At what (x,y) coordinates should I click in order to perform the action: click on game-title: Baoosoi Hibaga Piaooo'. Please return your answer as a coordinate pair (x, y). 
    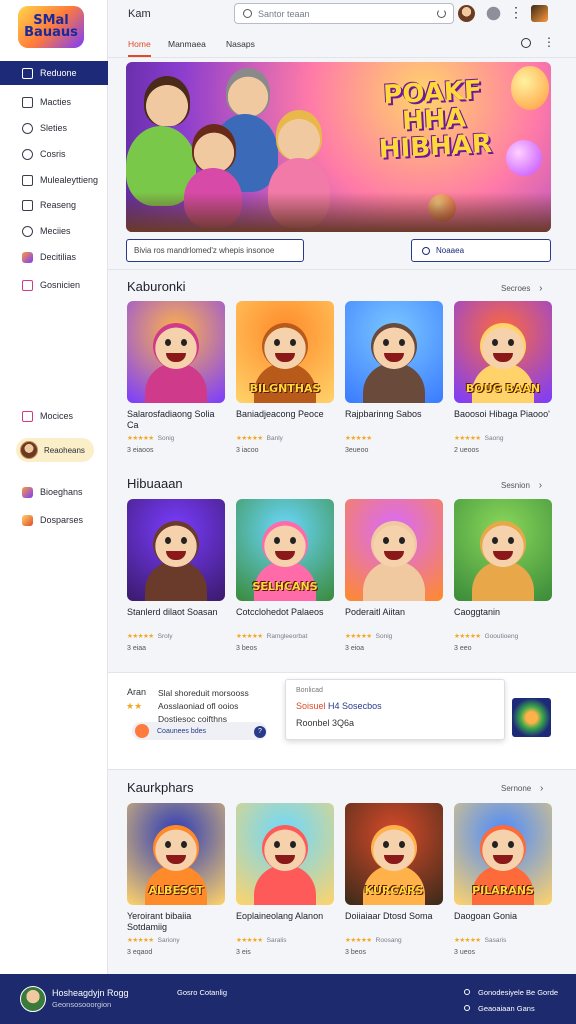
    Looking at the image, I should click on (503, 420).